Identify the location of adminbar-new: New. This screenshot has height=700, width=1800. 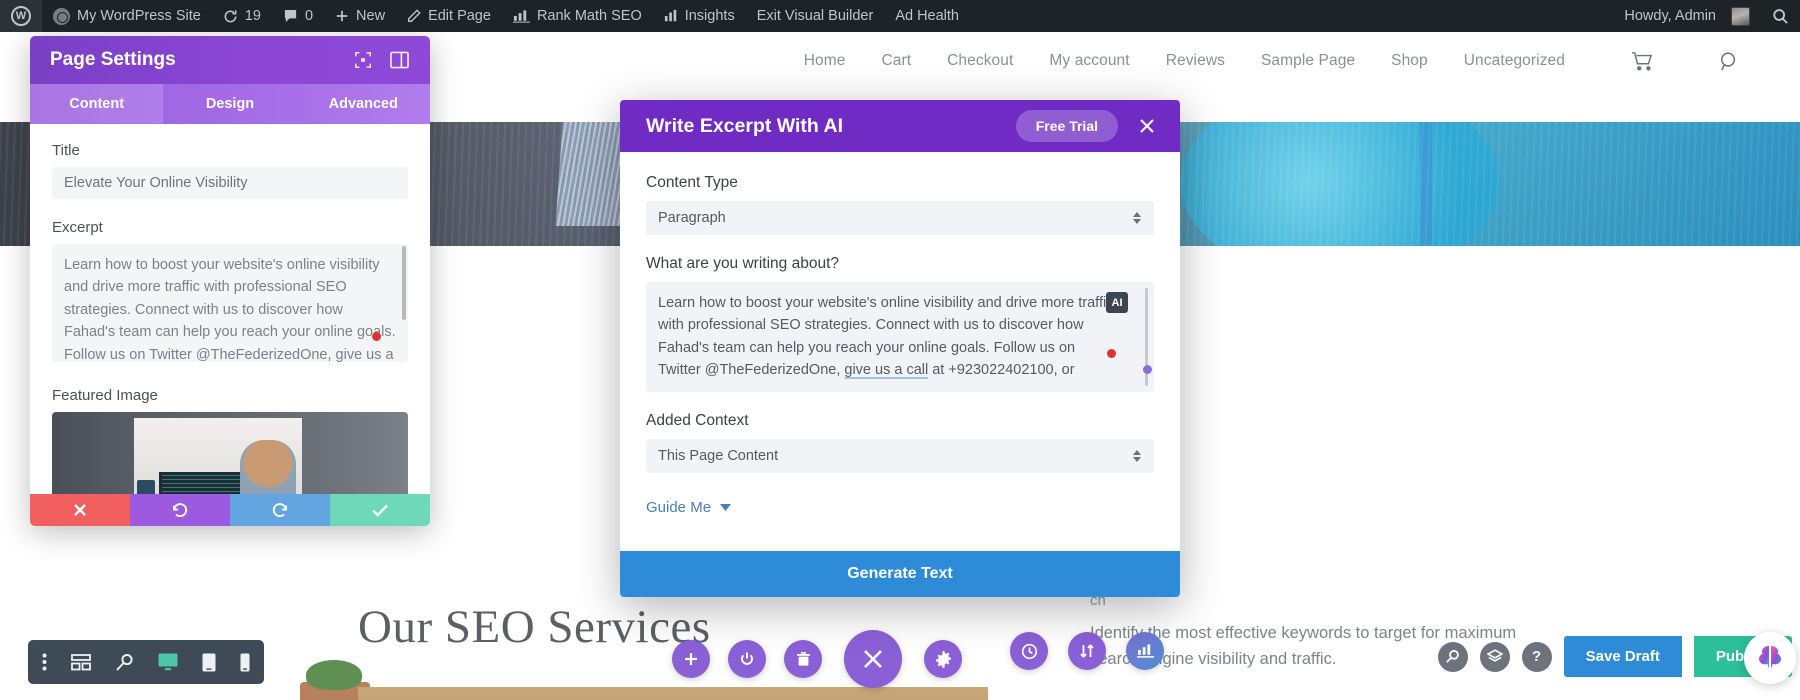
(360, 16).